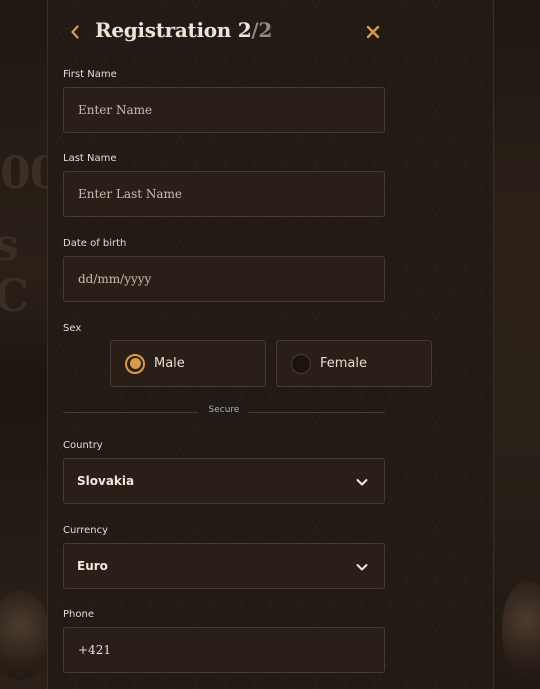 The width and height of the screenshot is (540, 689). I want to click on phone-label: Phone, so click(78, 614).